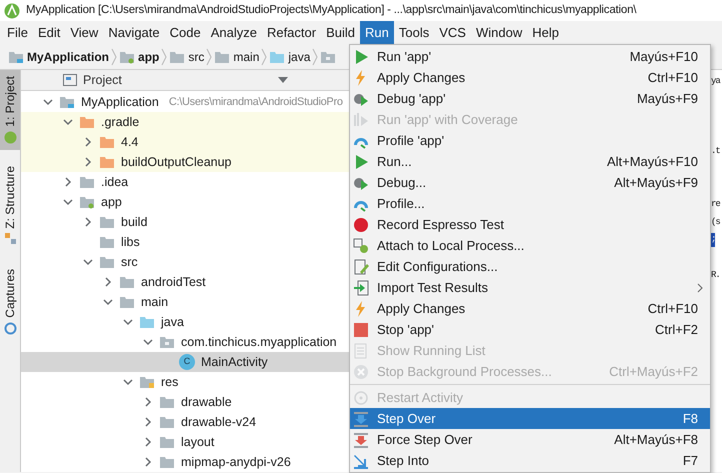 Image resolution: width=722 pixels, height=473 pixels. I want to click on class-icon: C, so click(187, 362).